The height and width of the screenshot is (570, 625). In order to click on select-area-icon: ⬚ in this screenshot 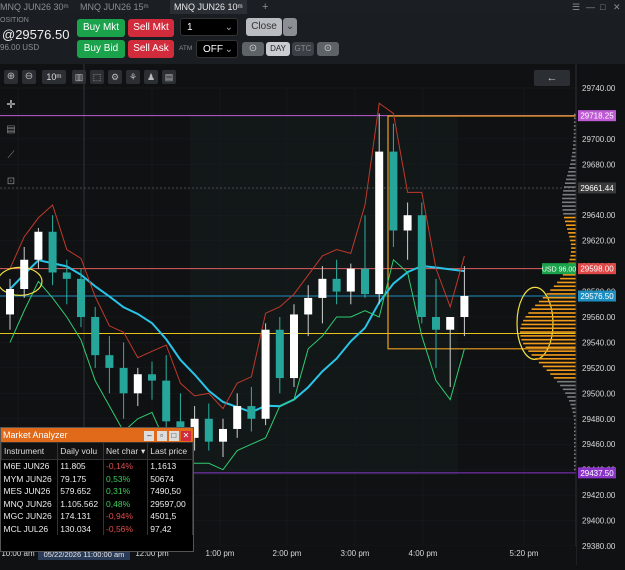, I will do `click(97, 77)`.